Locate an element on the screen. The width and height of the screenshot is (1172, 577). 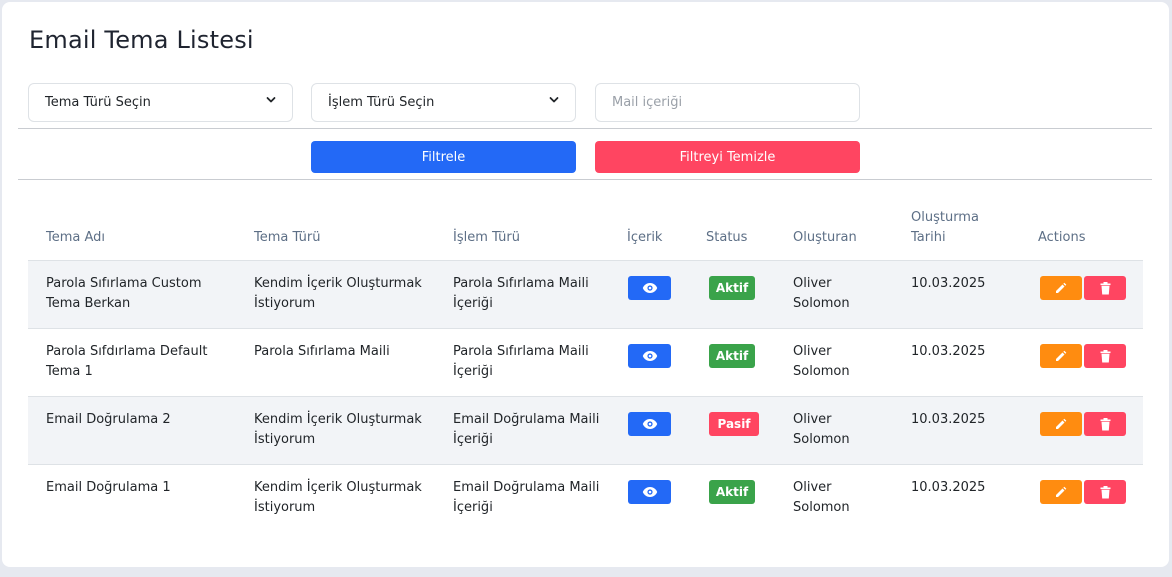
header-actions: Actions is located at coordinates (1062, 237).